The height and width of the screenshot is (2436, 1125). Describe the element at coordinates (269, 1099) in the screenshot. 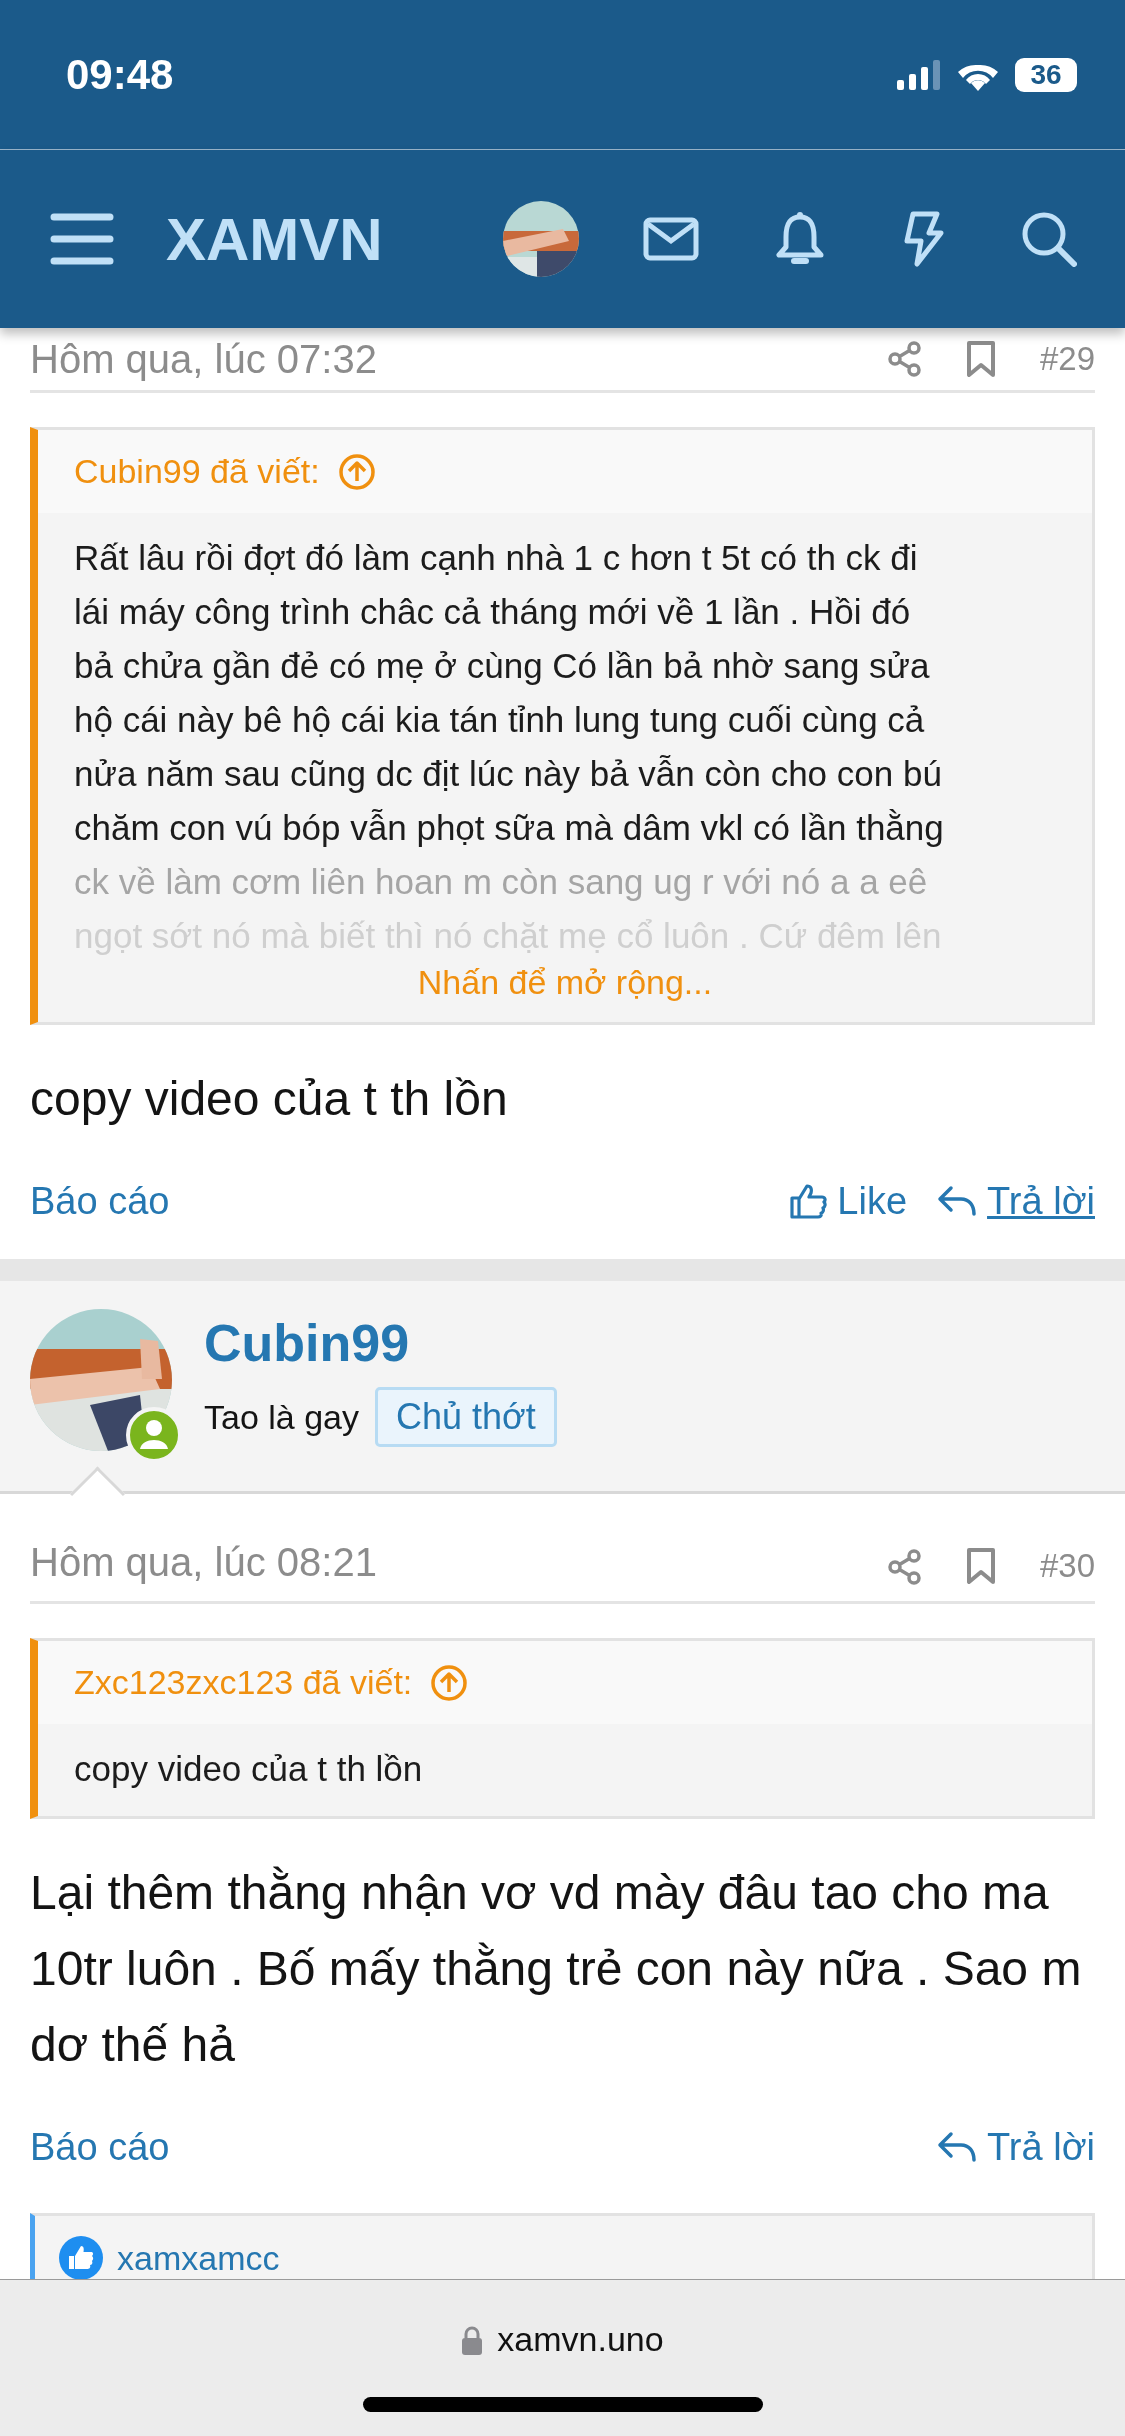

I see `post-text: copy video của t th lồn` at that location.